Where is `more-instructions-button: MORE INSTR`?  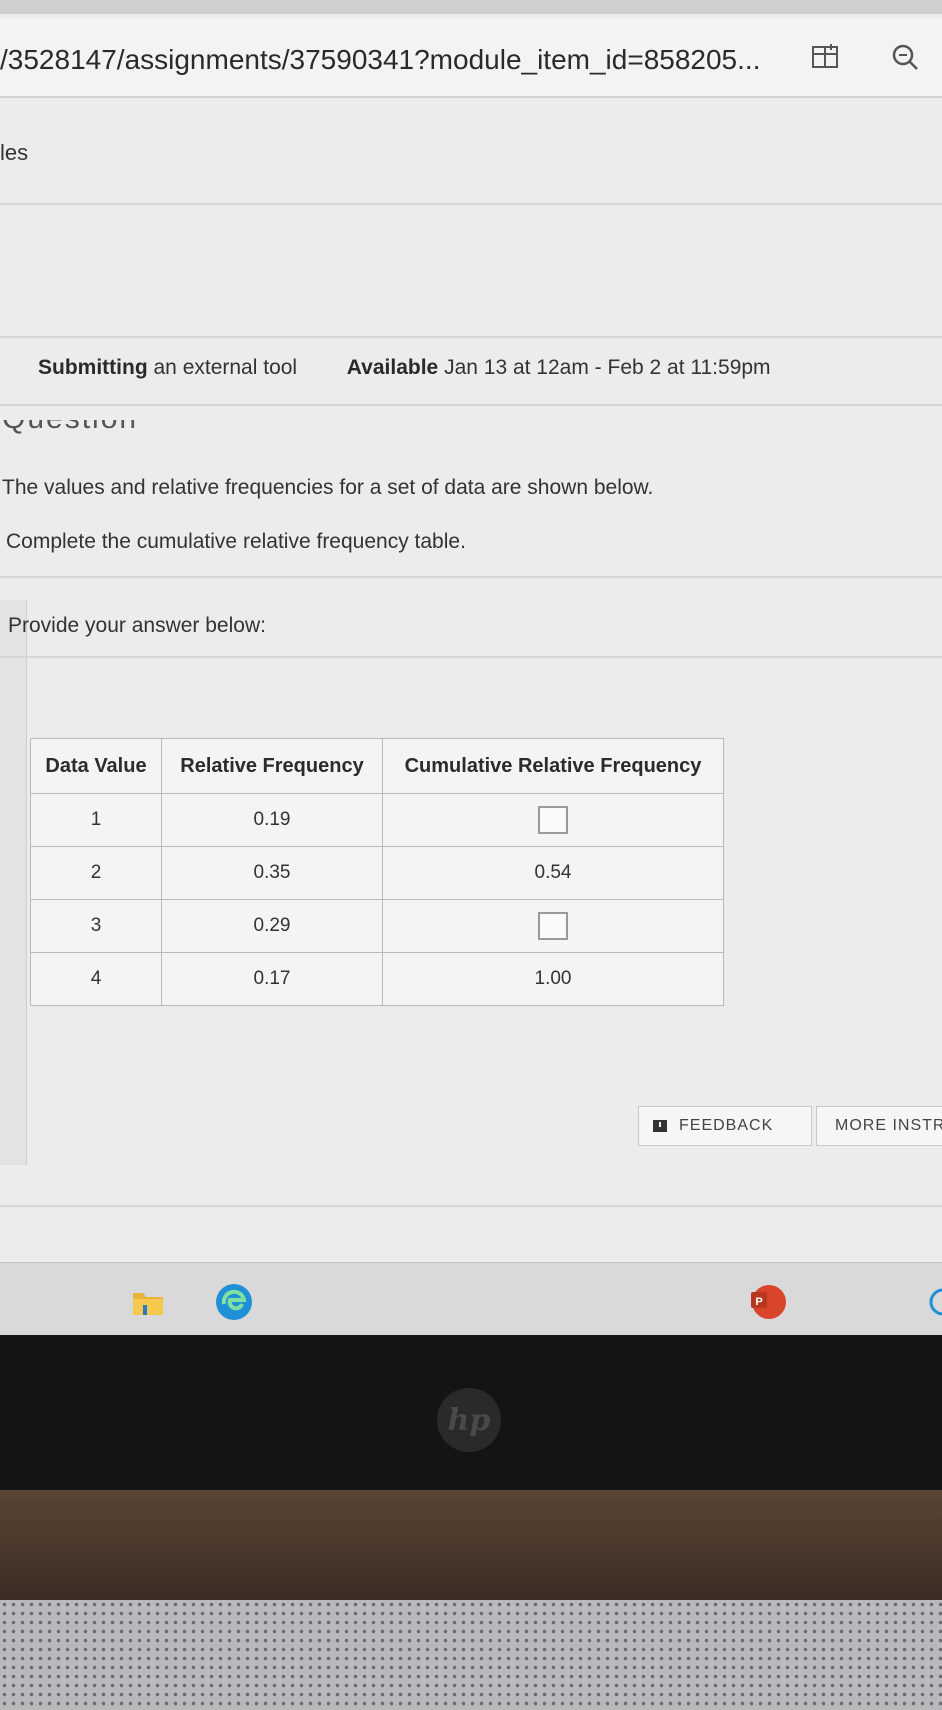 more-instructions-button: MORE INSTR is located at coordinates (879, 1126).